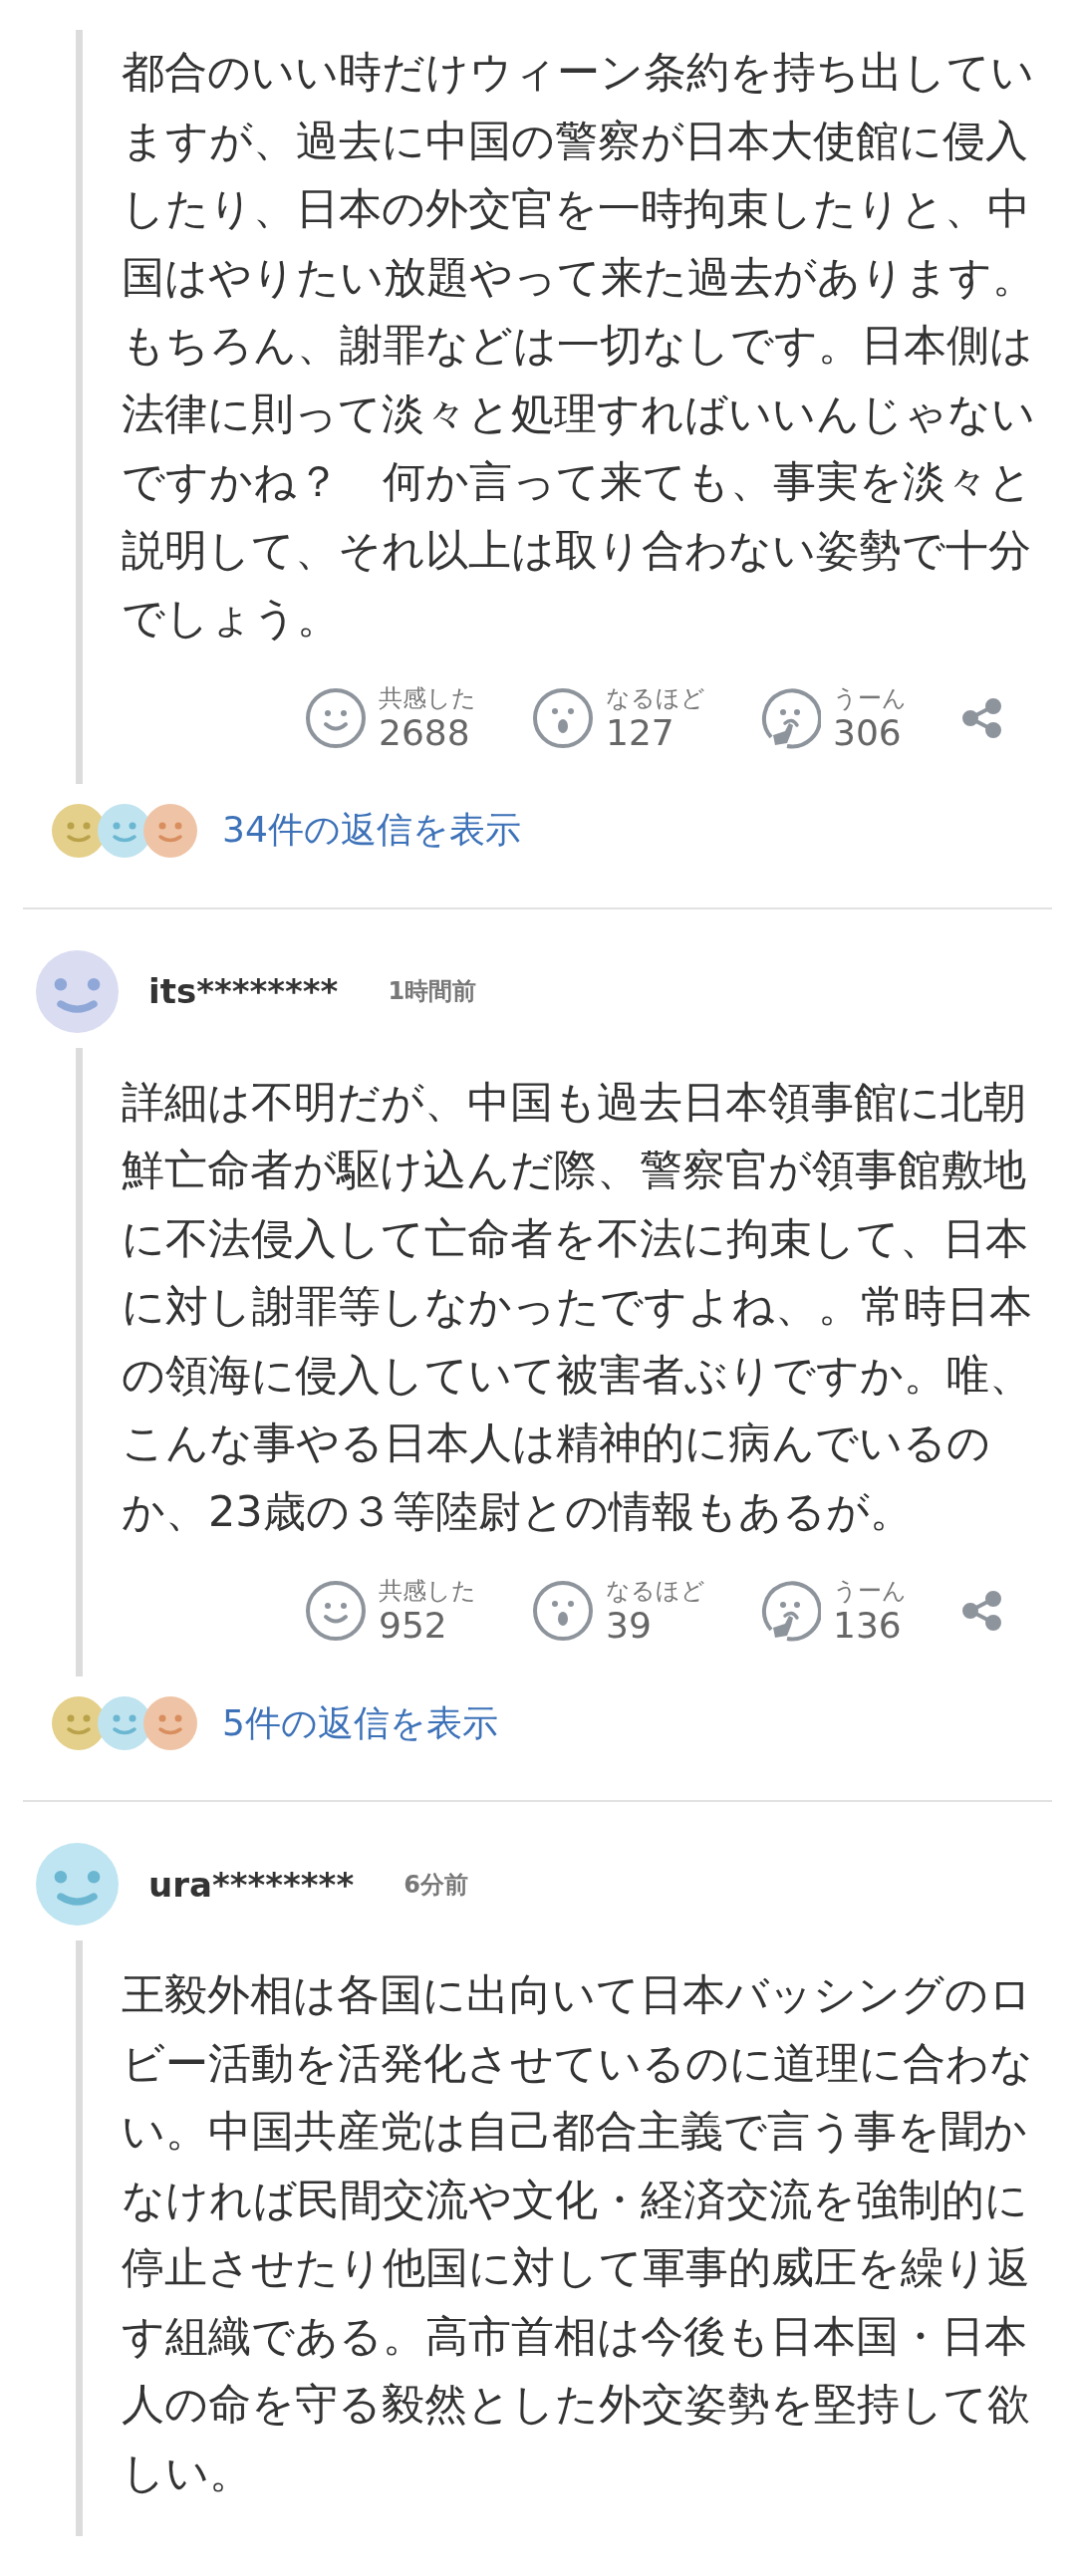 Image resolution: width=1075 pixels, height=2576 pixels. What do you see at coordinates (868, 732) in the screenshot?
I see `reaction-count: 306` at bounding box center [868, 732].